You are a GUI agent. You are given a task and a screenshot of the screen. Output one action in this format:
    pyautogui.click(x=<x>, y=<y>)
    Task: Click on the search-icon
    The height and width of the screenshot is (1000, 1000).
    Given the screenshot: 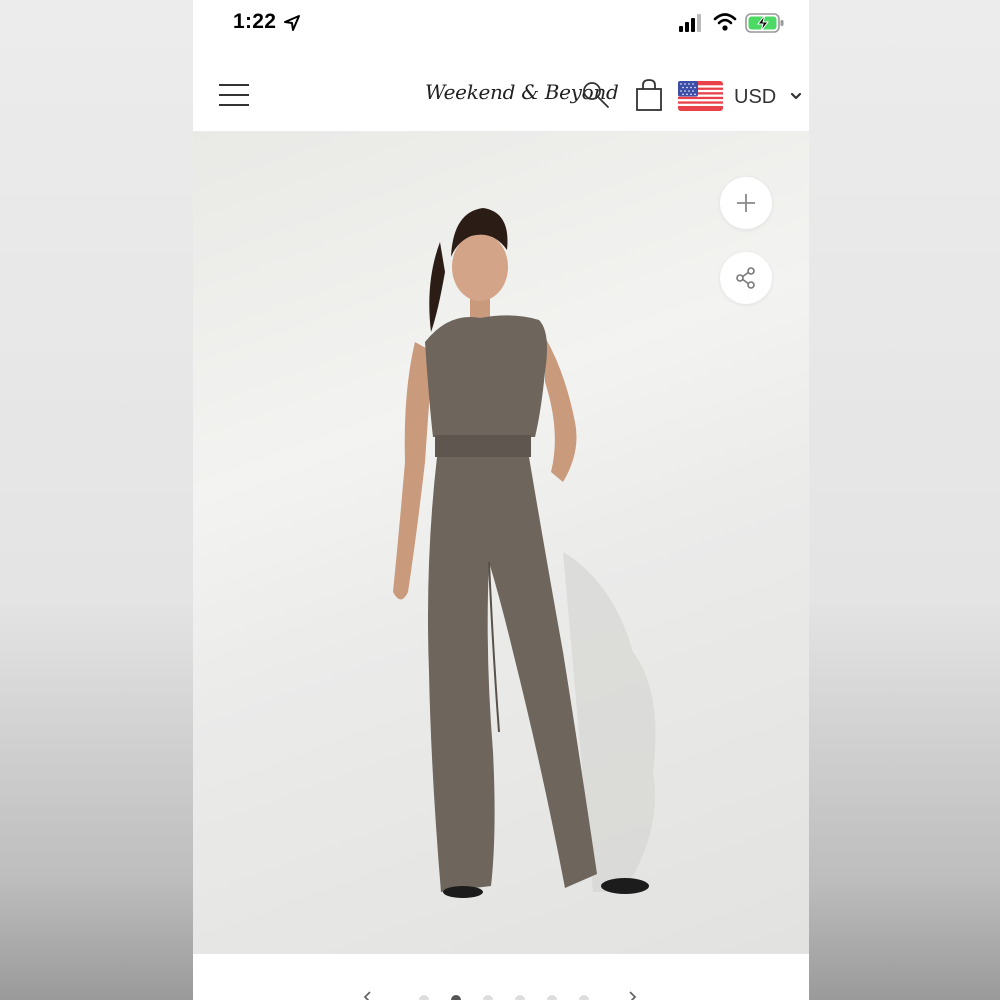 What is the action you would take?
    pyautogui.click(x=596, y=95)
    